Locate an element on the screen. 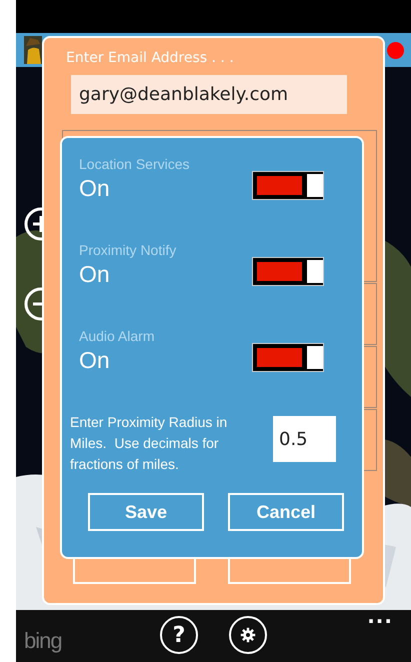 The width and height of the screenshot is (411, 662). logo: bing is located at coordinates (43, 641).